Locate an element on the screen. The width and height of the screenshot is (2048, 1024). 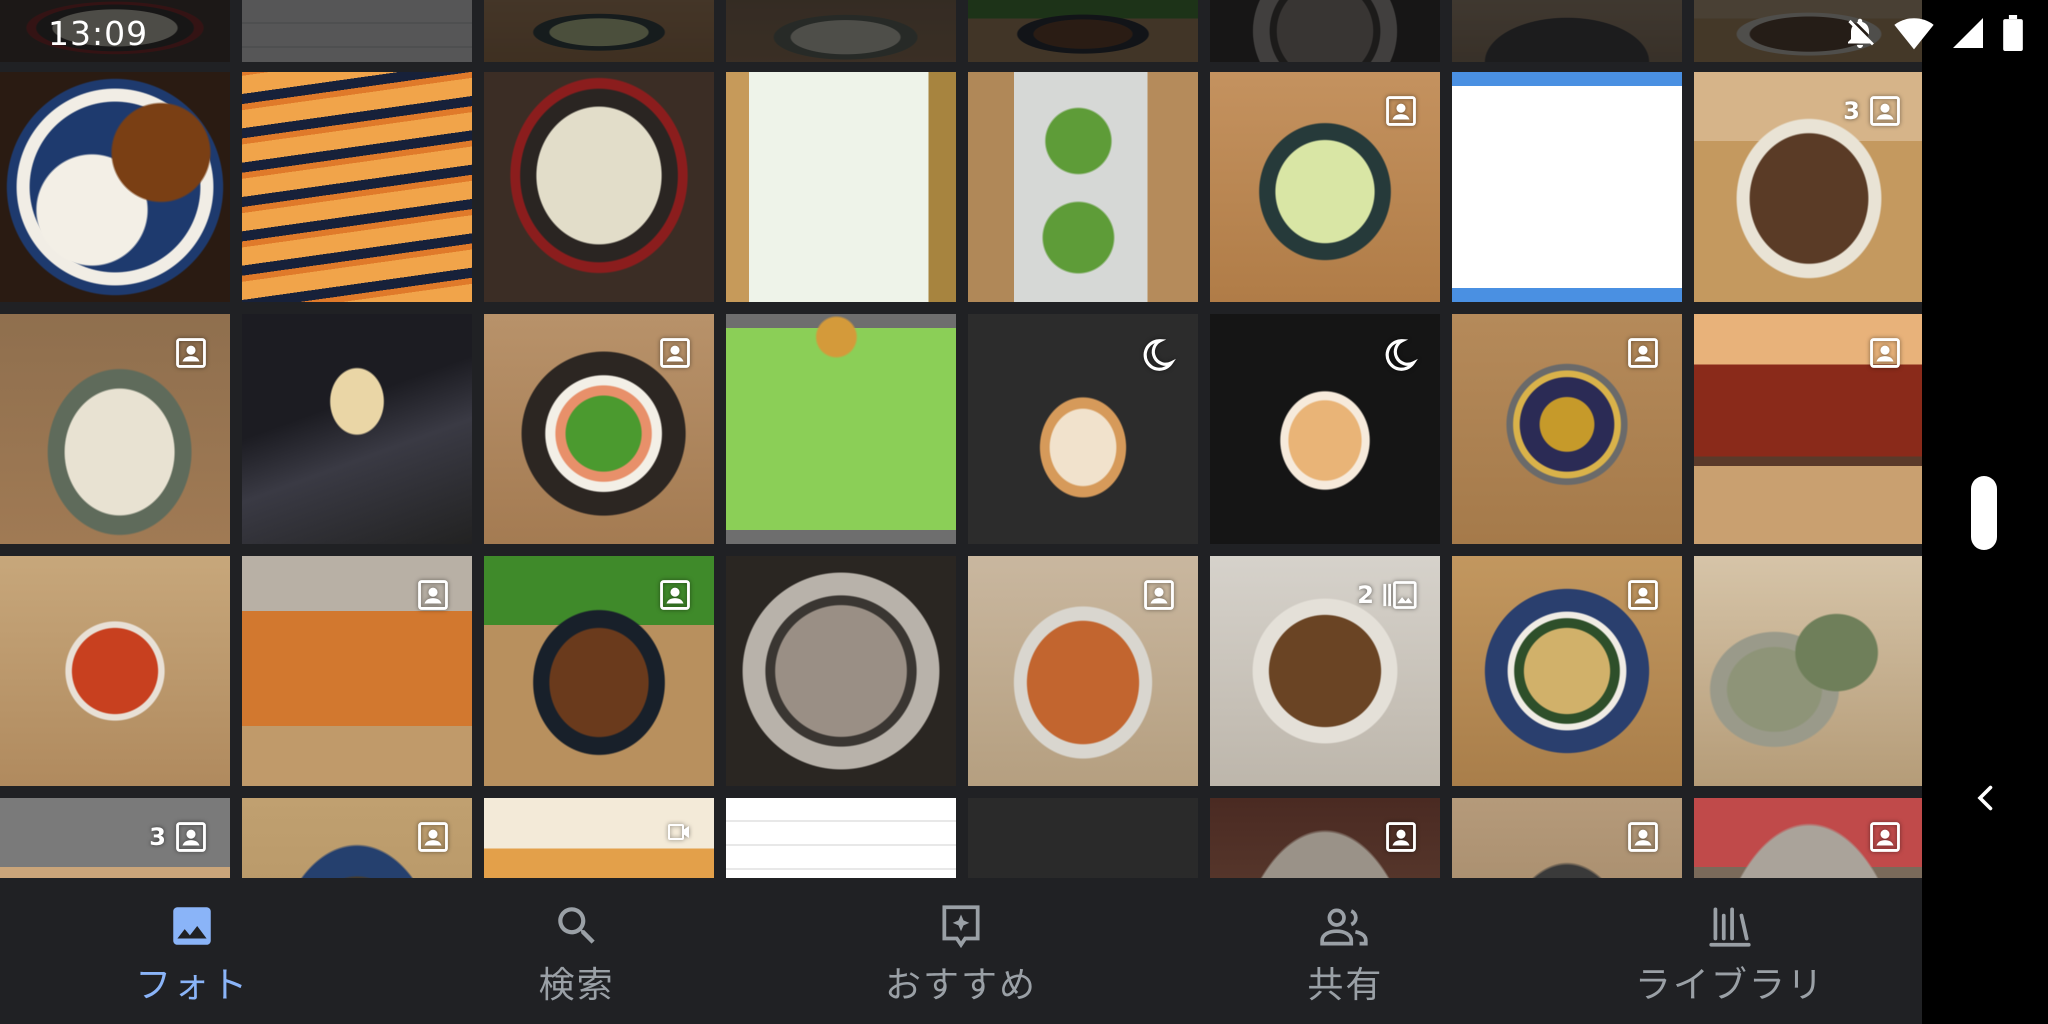
bottom-navigation: フォト 検索 おすすめ 共有 ライブラリ is located at coordinates (961, 951).